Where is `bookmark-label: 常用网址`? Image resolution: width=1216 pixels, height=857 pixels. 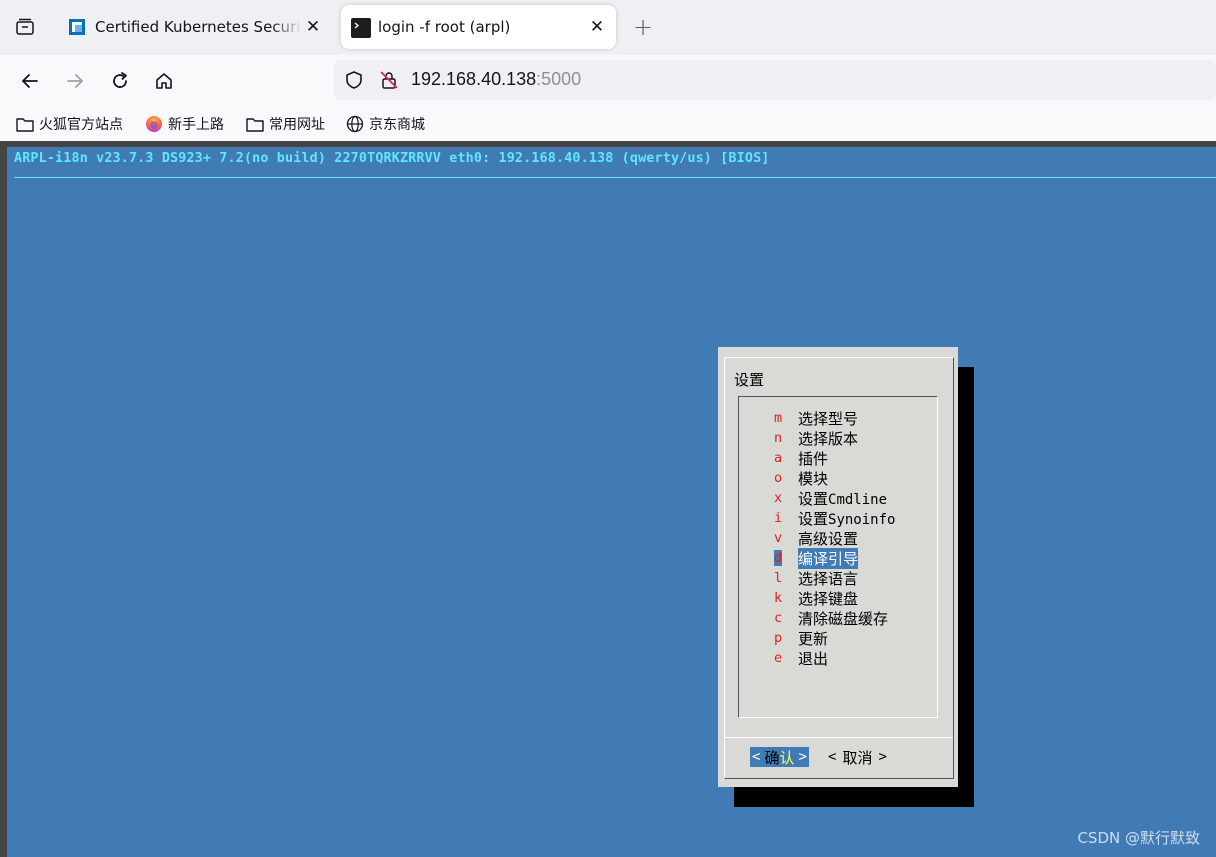 bookmark-label: 常用网址 is located at coordinates (297, 125).